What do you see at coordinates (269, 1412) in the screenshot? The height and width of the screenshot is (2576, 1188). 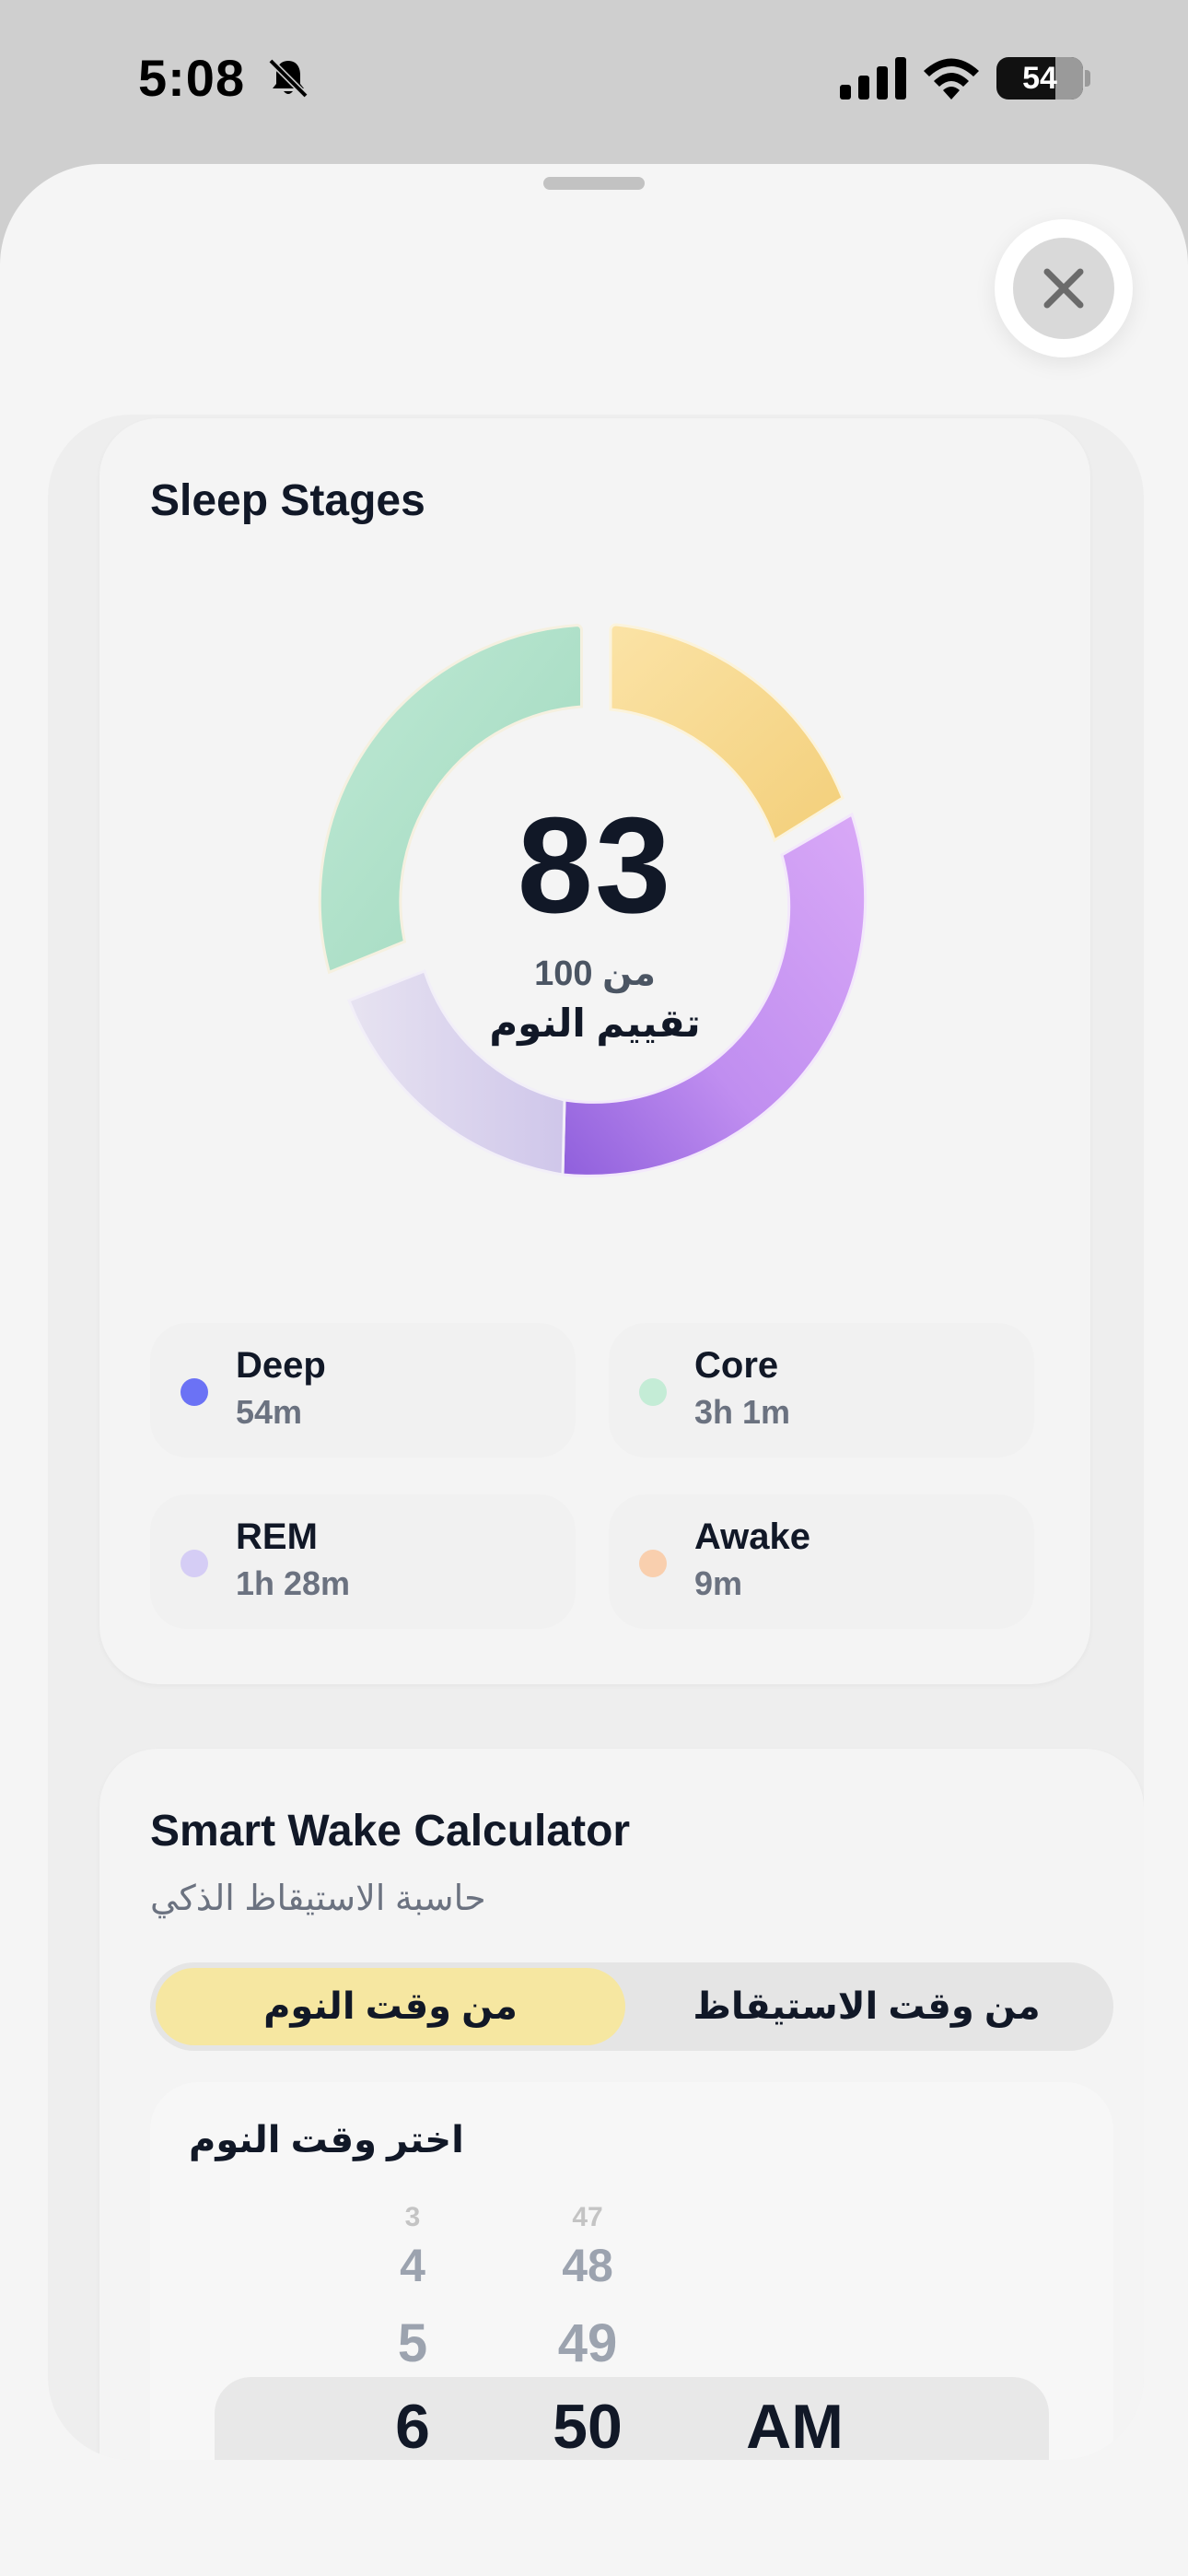 I see `legend-value: 54m` at bounding box center [269, 1412].